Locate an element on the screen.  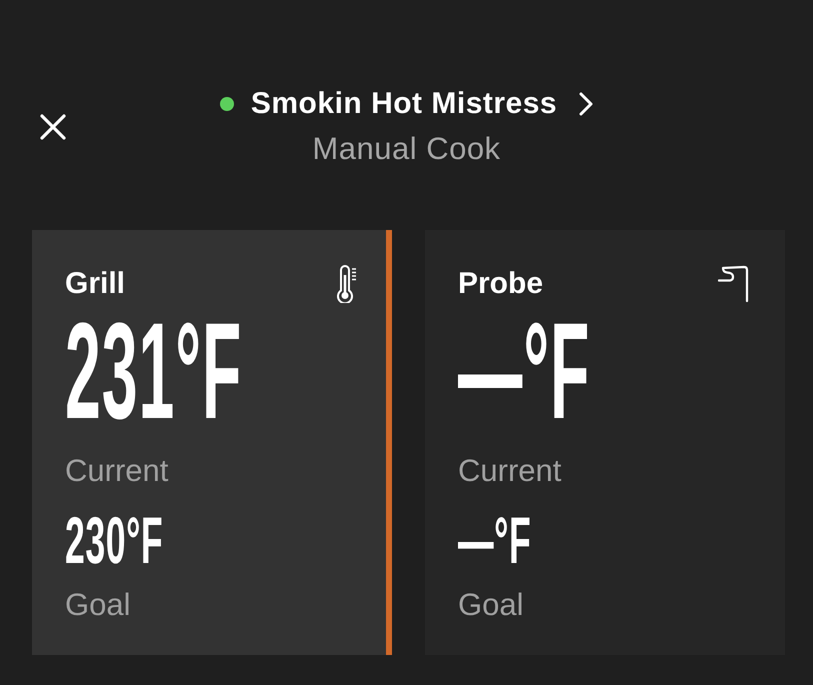
thermometer-icon is located at coordinates (346, 284).